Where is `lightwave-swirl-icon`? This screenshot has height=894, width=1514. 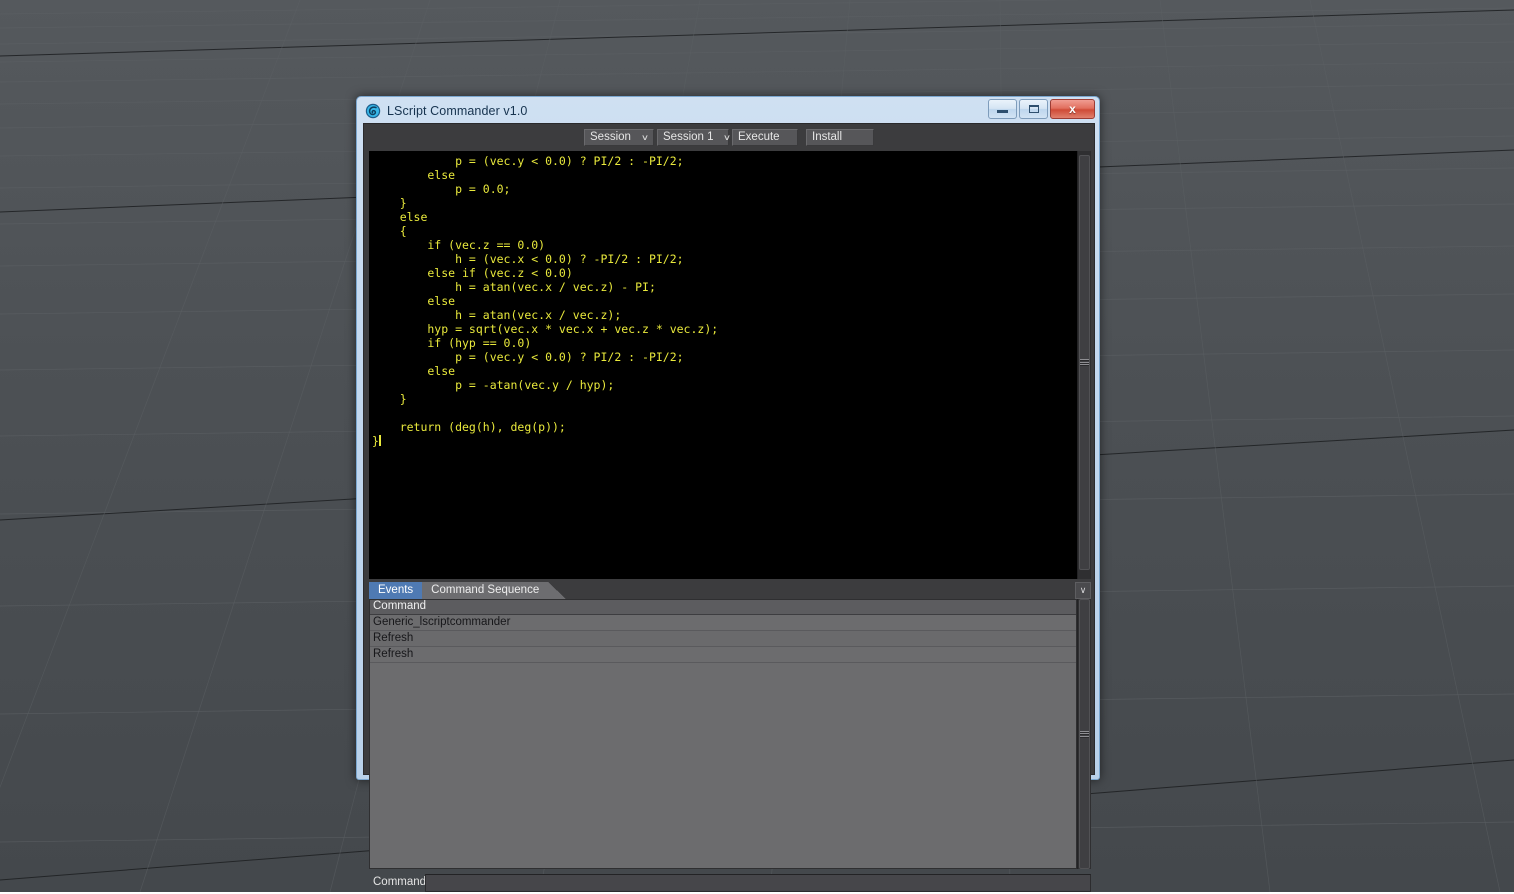
lightwave-swirl-icon is located at coordinates (373, 111).